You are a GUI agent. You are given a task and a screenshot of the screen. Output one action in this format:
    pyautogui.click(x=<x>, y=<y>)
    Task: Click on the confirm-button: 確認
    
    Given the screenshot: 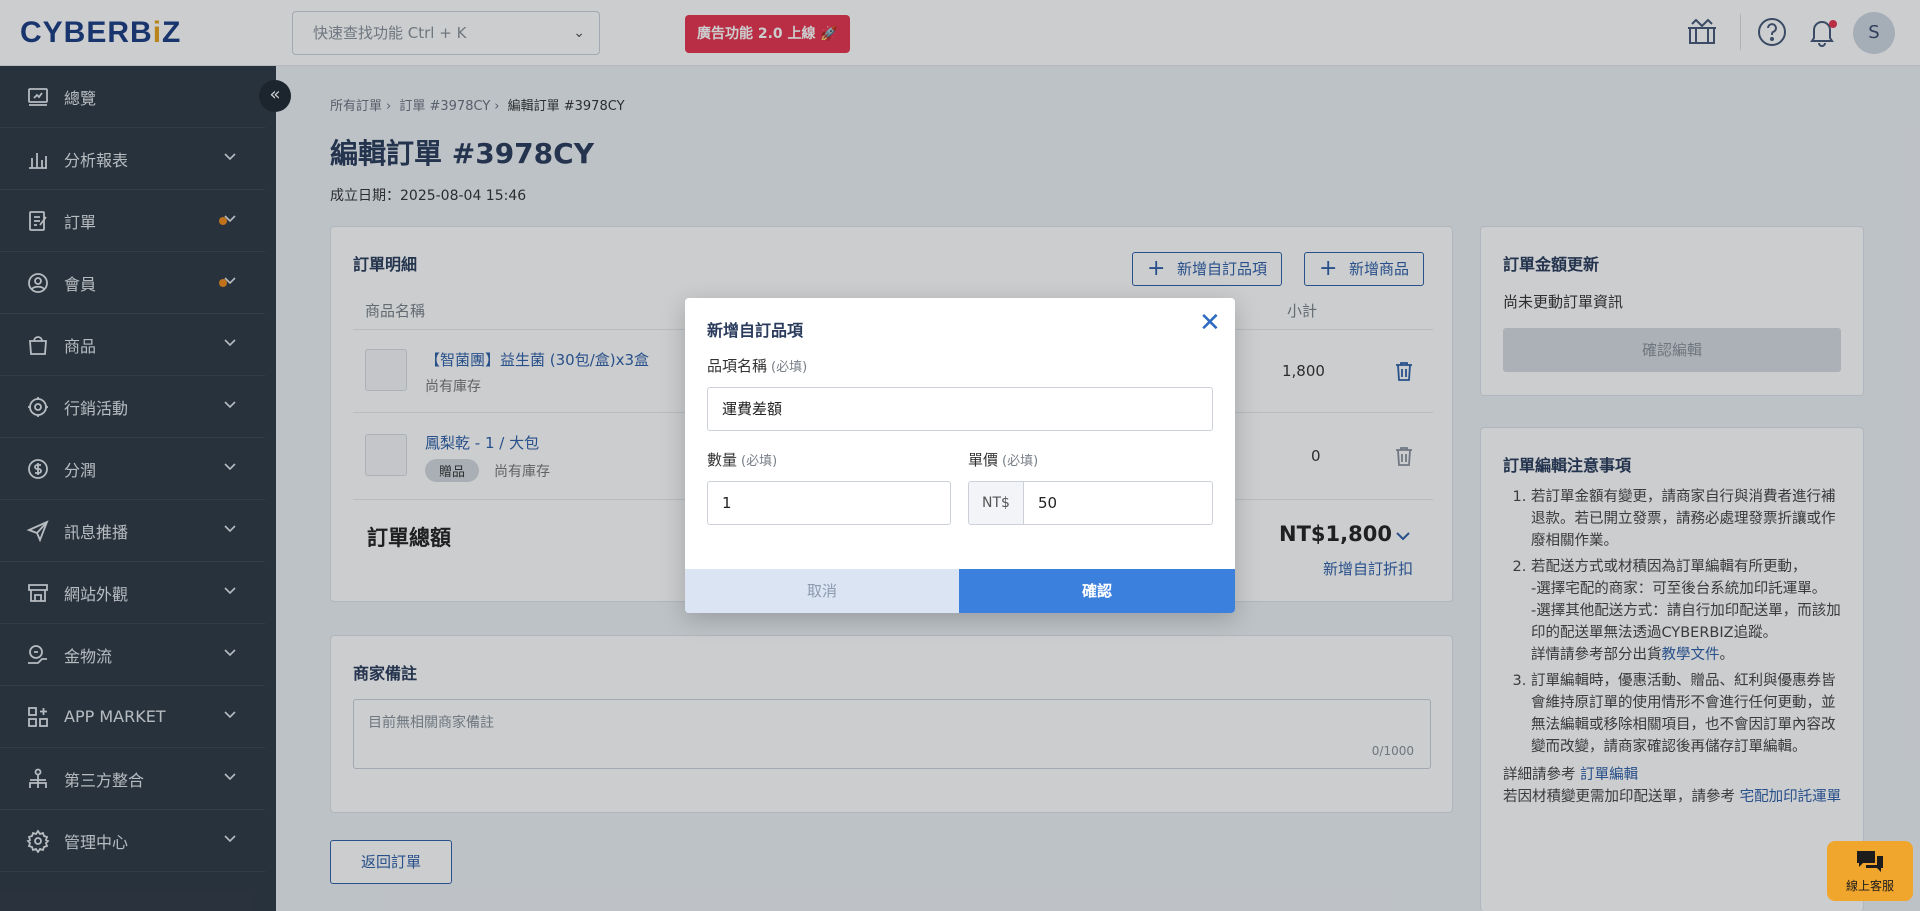 What is the action you would take?
    pyautogui.click(x=1097, y=591)
    